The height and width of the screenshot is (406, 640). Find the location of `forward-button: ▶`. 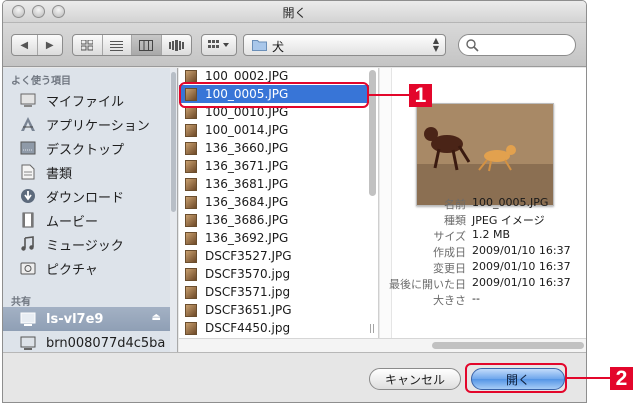

forward-button: ▶ is located at coordinates (50, 45).